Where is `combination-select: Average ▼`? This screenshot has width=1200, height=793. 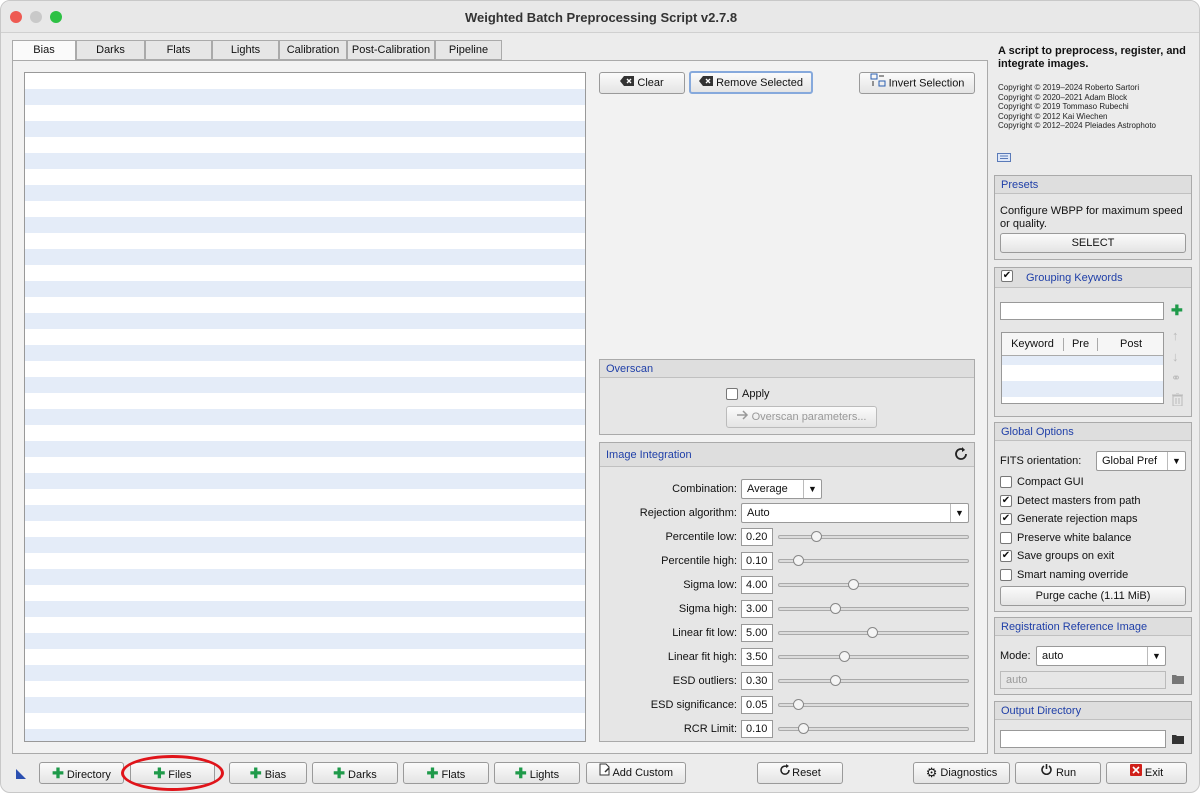 combination-select: Average ▼ is located at coordinates (781, 489).